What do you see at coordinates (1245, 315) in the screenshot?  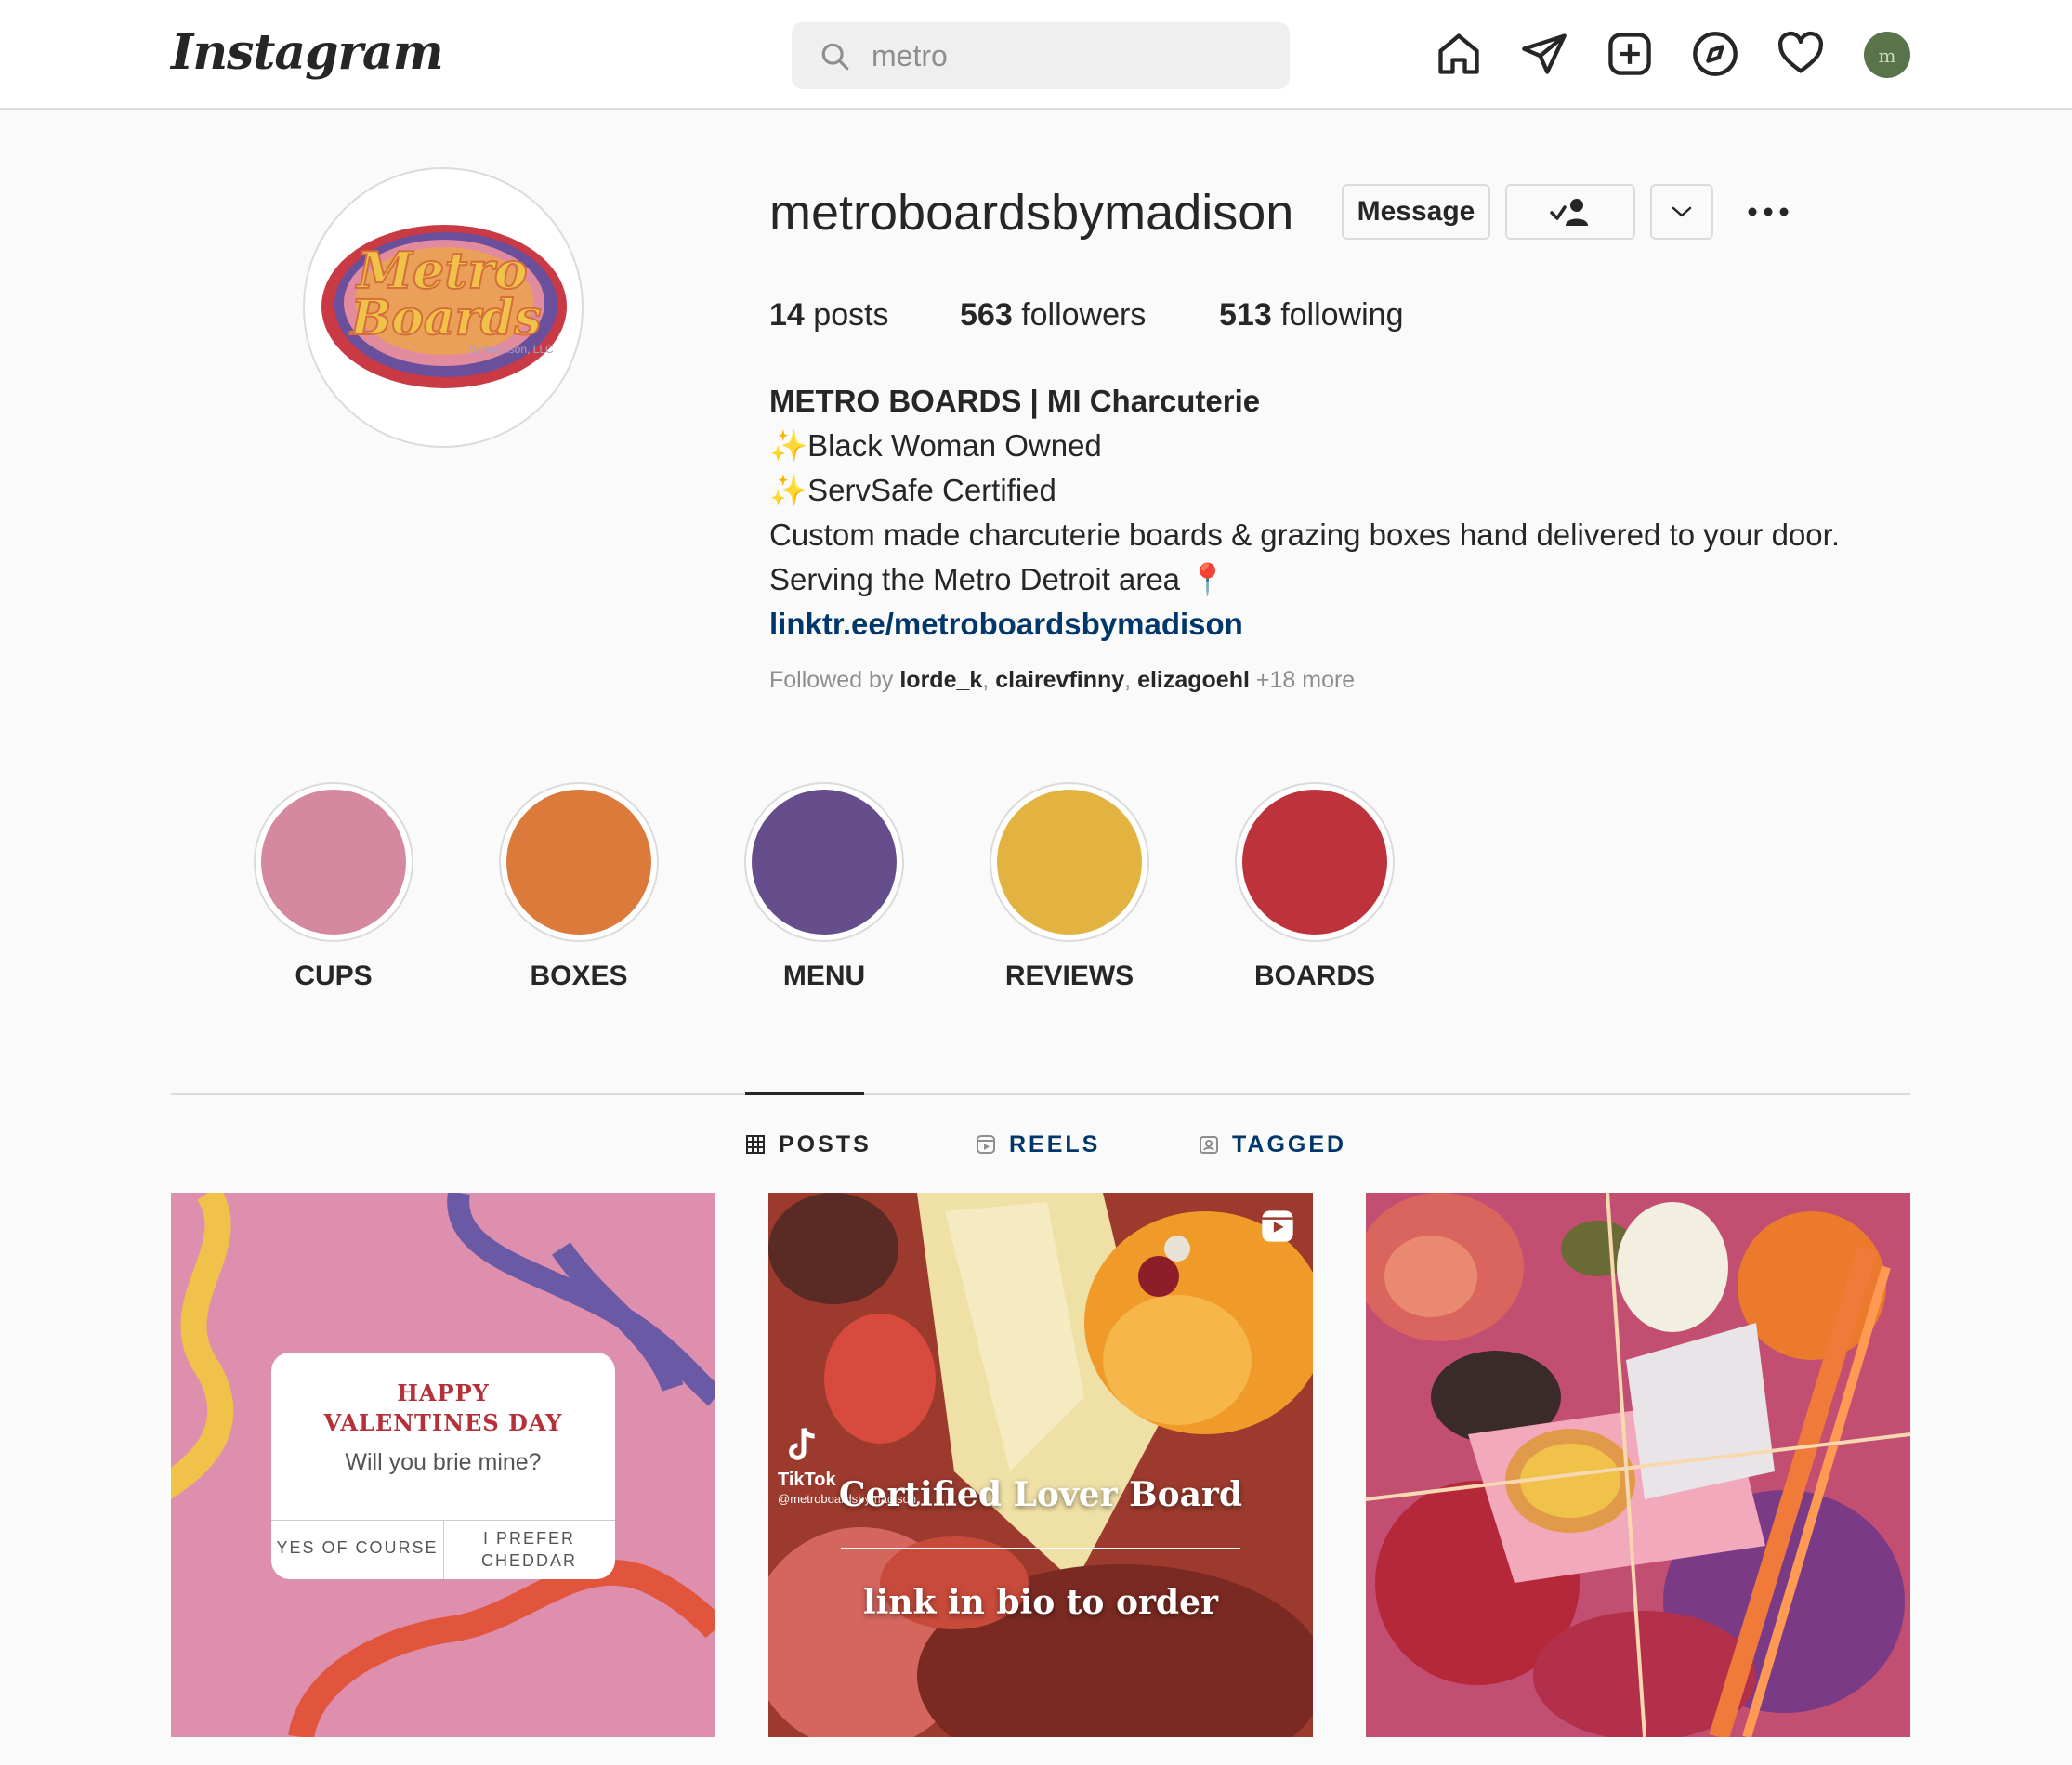 I see `following-count: 513` at bounding box center [1245, 315].